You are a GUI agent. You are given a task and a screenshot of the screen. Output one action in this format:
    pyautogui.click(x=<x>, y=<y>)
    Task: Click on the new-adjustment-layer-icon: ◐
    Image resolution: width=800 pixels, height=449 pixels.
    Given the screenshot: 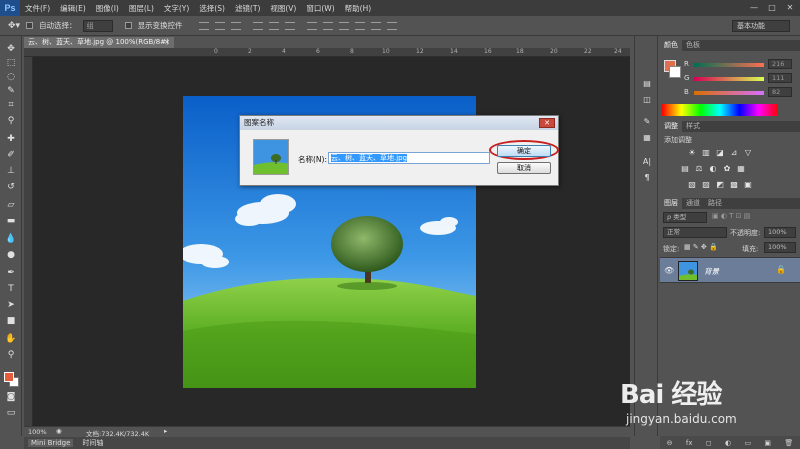 What is the action you would take?
    pyautogui.click(x=728, y=443)
    